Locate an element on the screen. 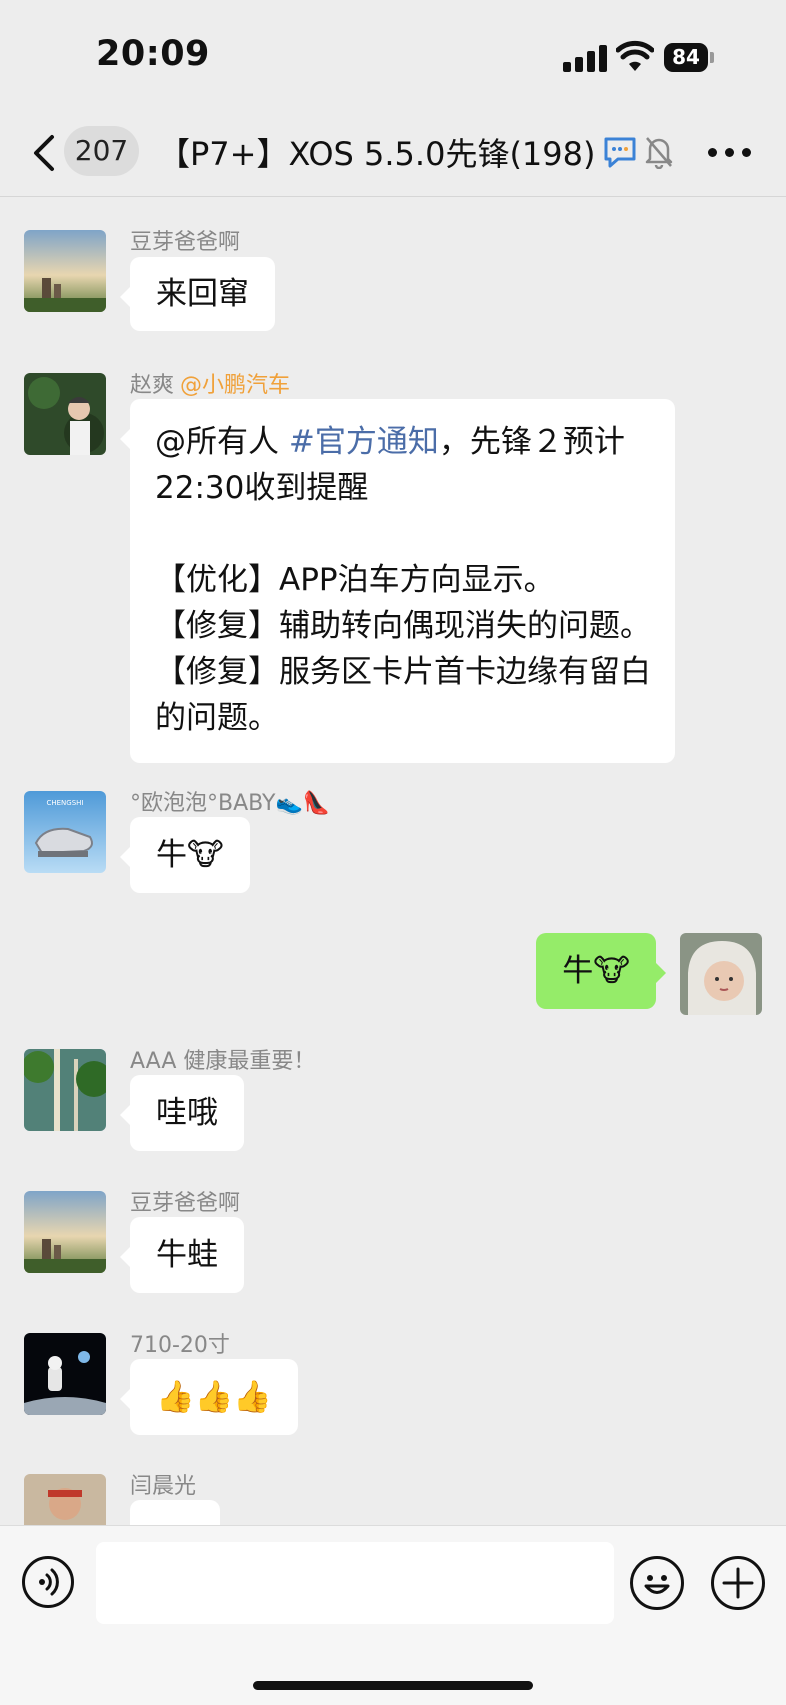 The width and height of the screenshot is (786, 1705). status-bar: 20:09 84 is located at coordinates (393, 55).